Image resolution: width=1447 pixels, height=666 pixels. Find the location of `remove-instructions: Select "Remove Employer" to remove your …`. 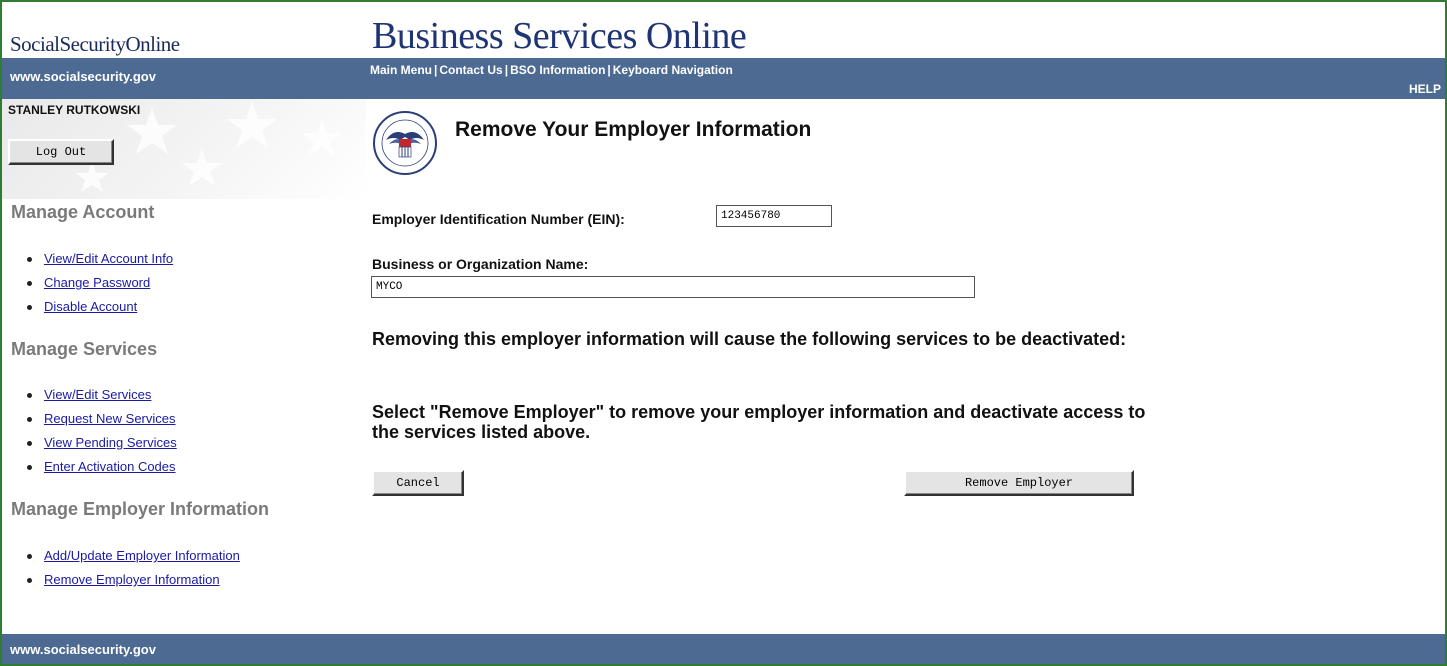

remove-instructions: Select "Remove Employer" to remove your … is located at coordinates (759, 422).